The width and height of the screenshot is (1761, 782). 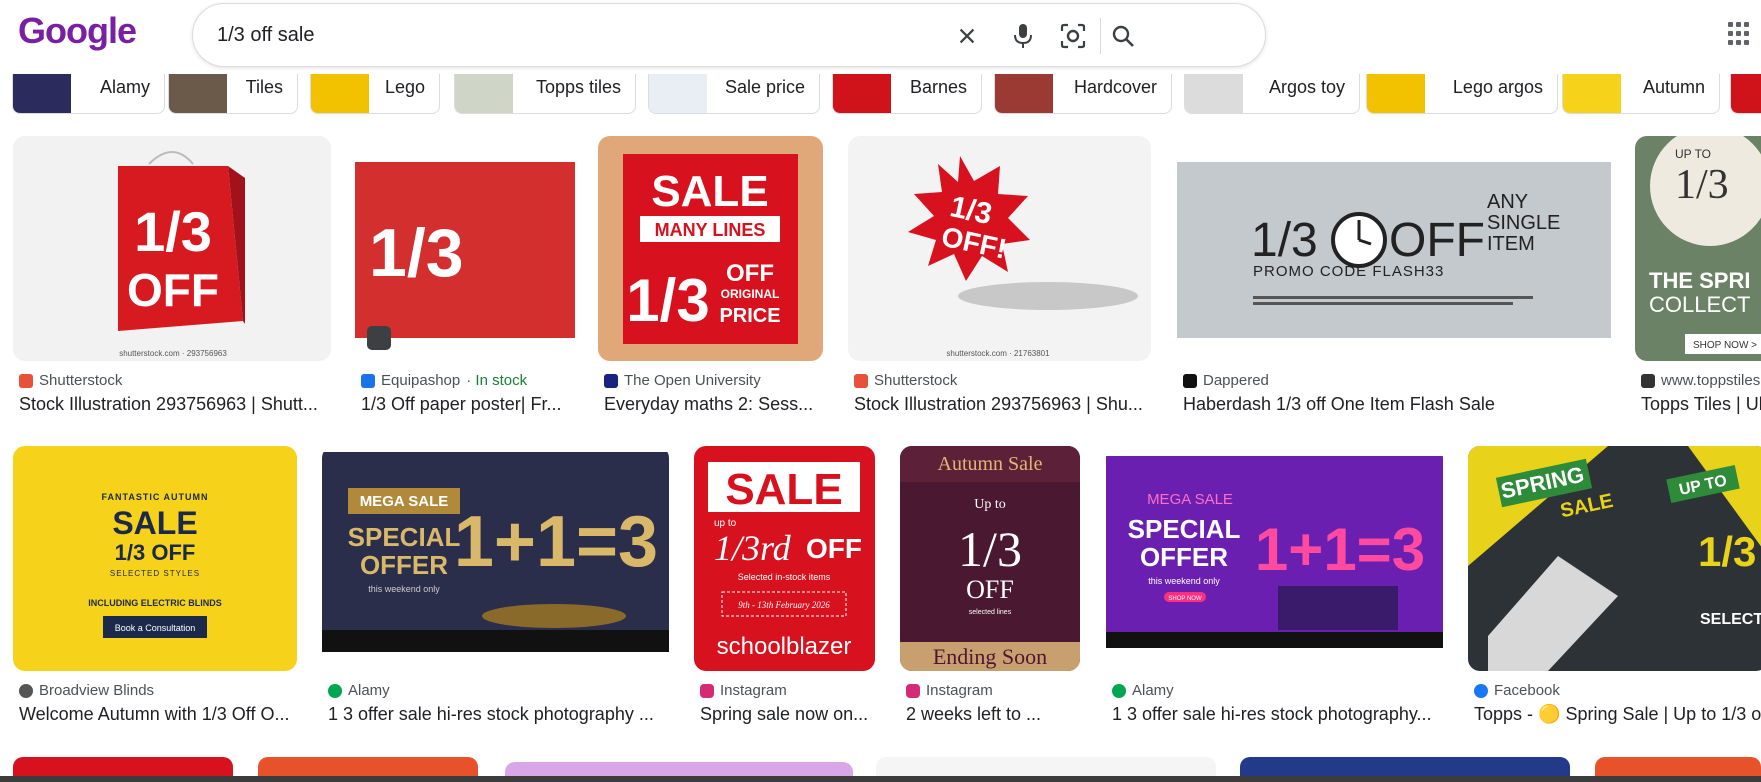 What do you see at coordinates (967, 36) in the screenshot?
I see `close-icon` at bounding box center [967, 36].